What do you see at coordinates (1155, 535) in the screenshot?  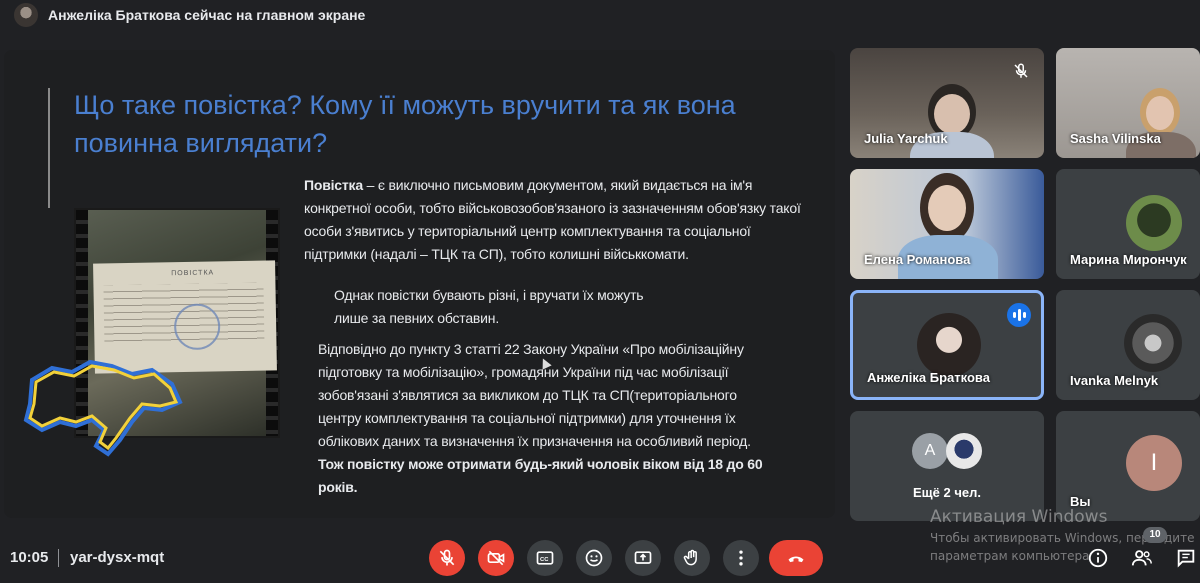 I see `people-count-badge: 10` at bounding box center [1155, 535].